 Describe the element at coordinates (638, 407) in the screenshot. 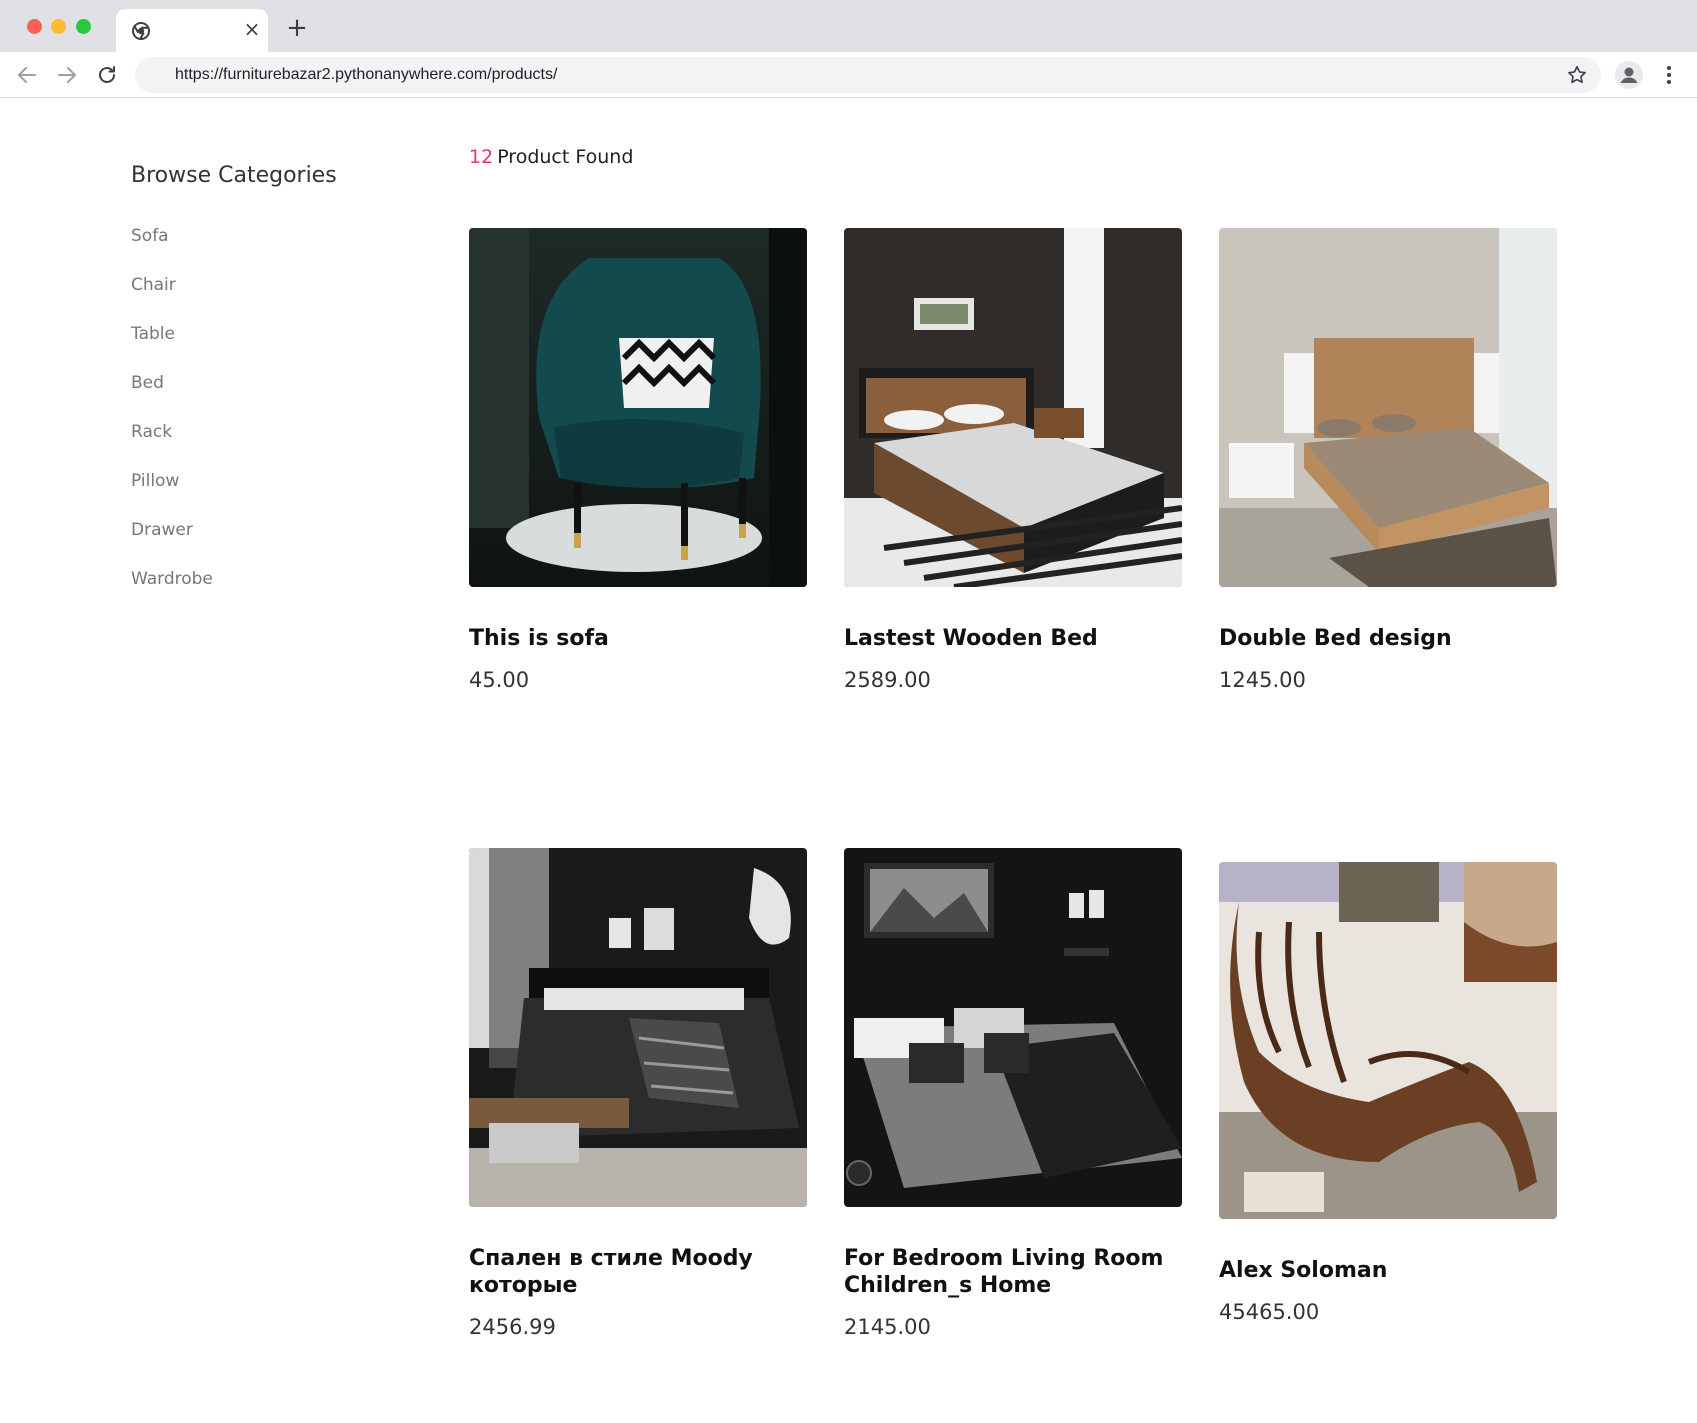

I see `product-image-teal-armchair` at that location.